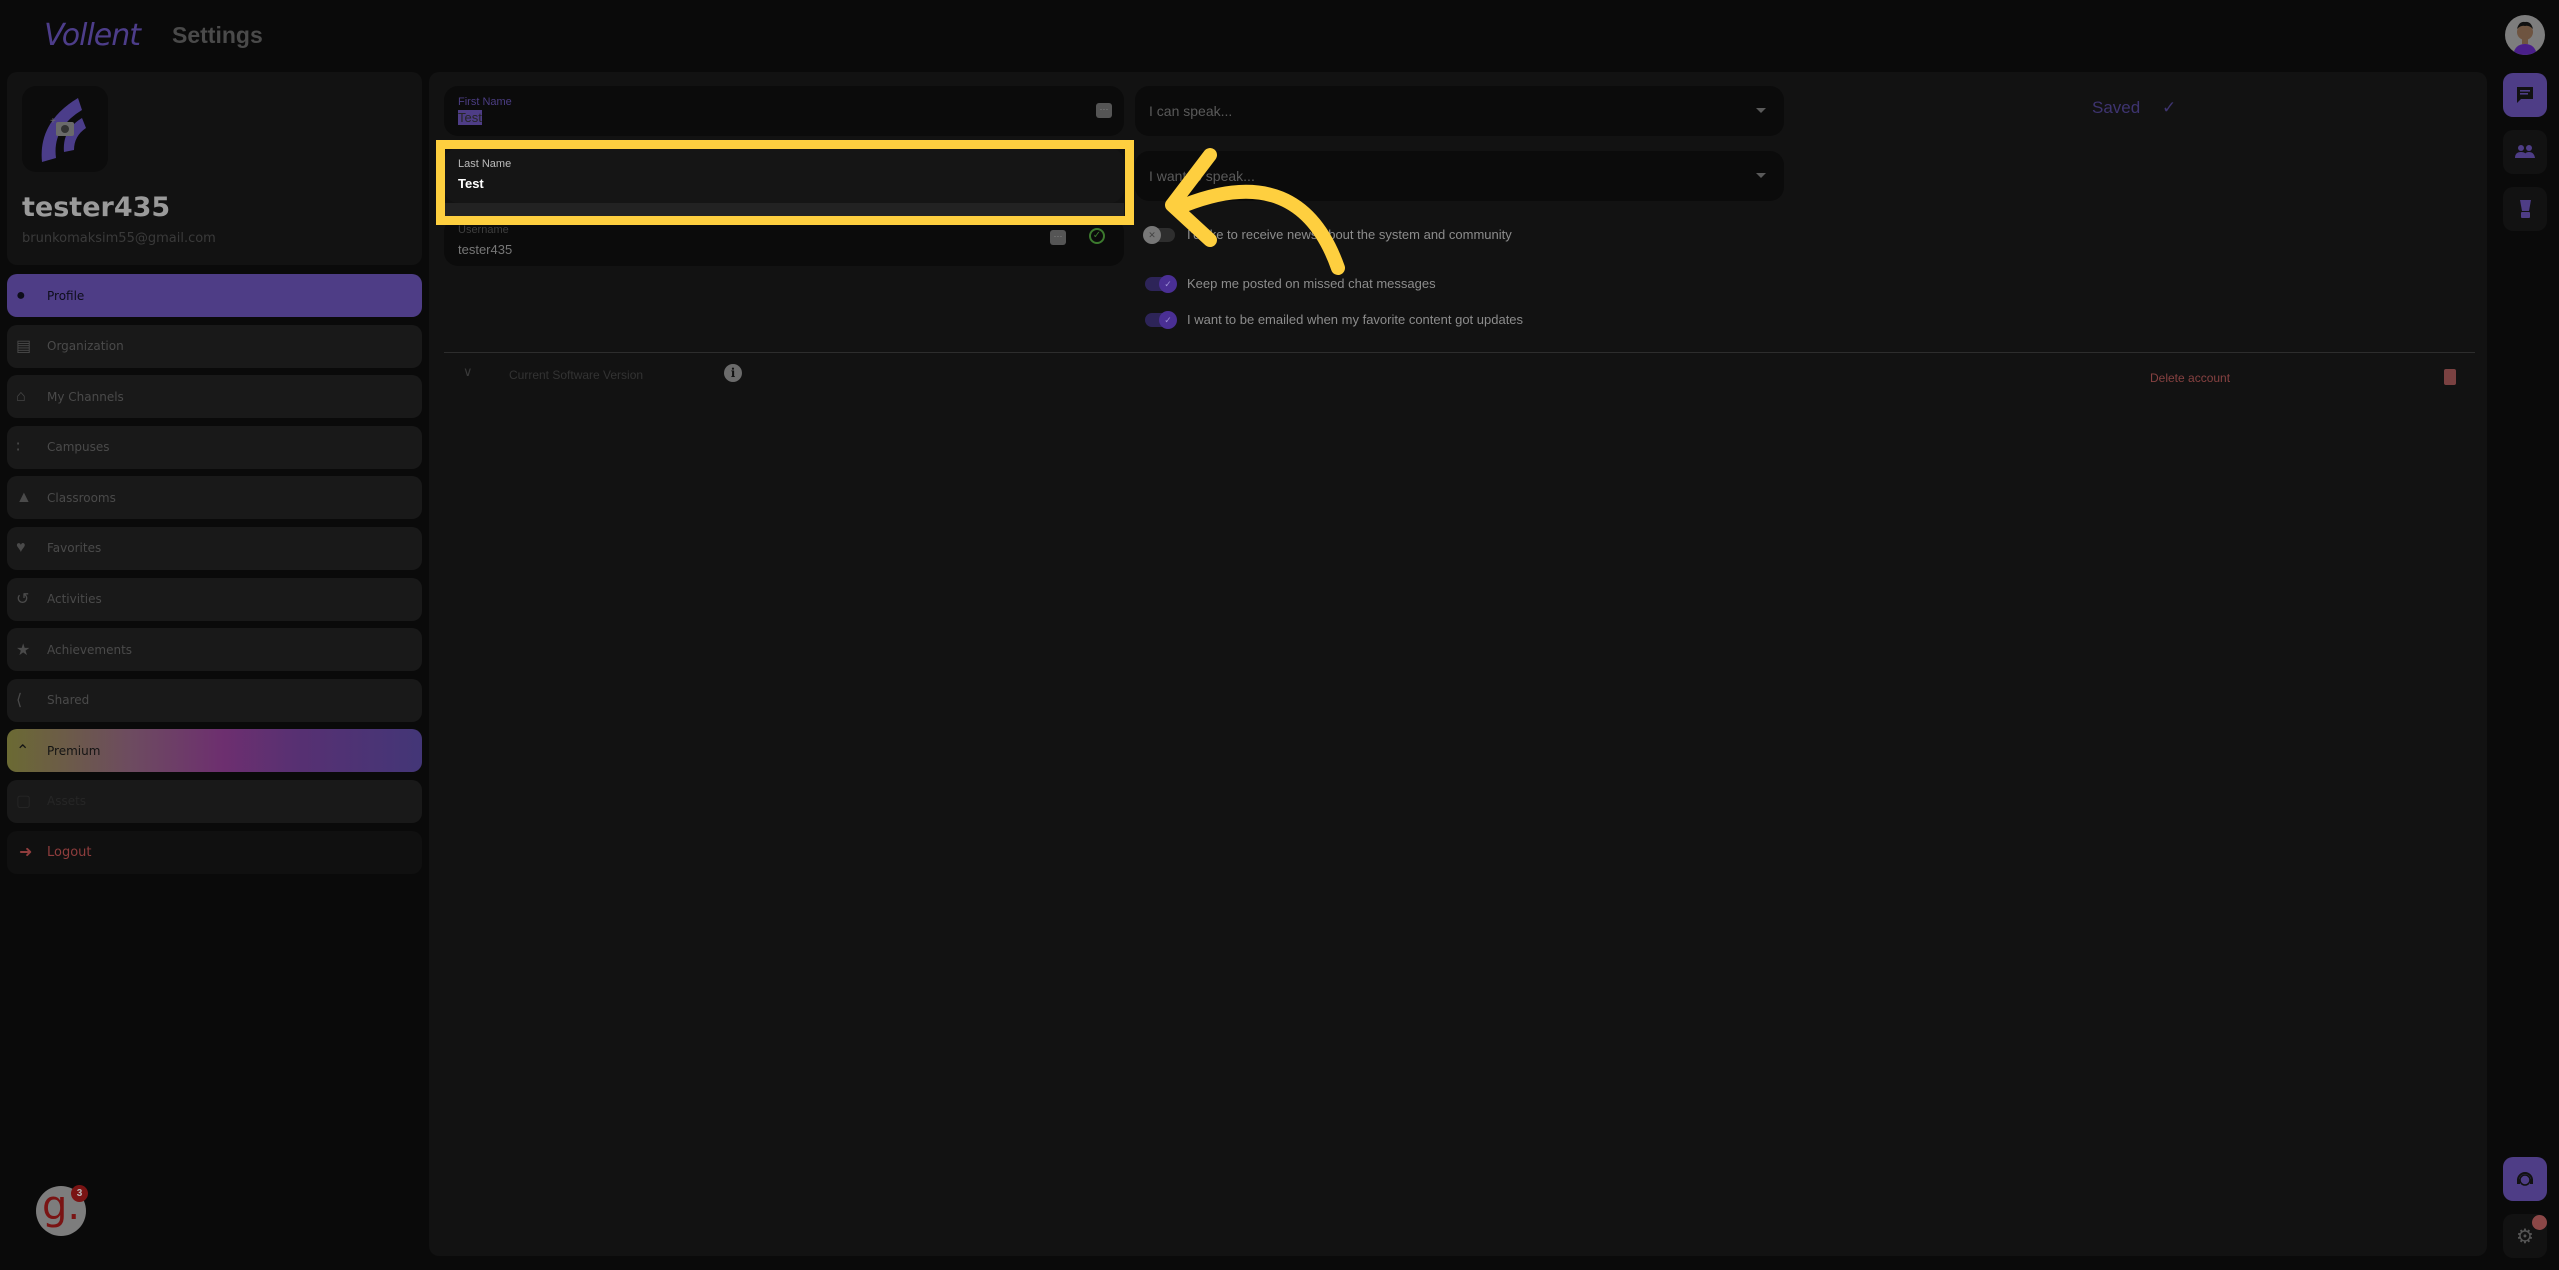  I want to click on chat-icon, so click(2525, 95).